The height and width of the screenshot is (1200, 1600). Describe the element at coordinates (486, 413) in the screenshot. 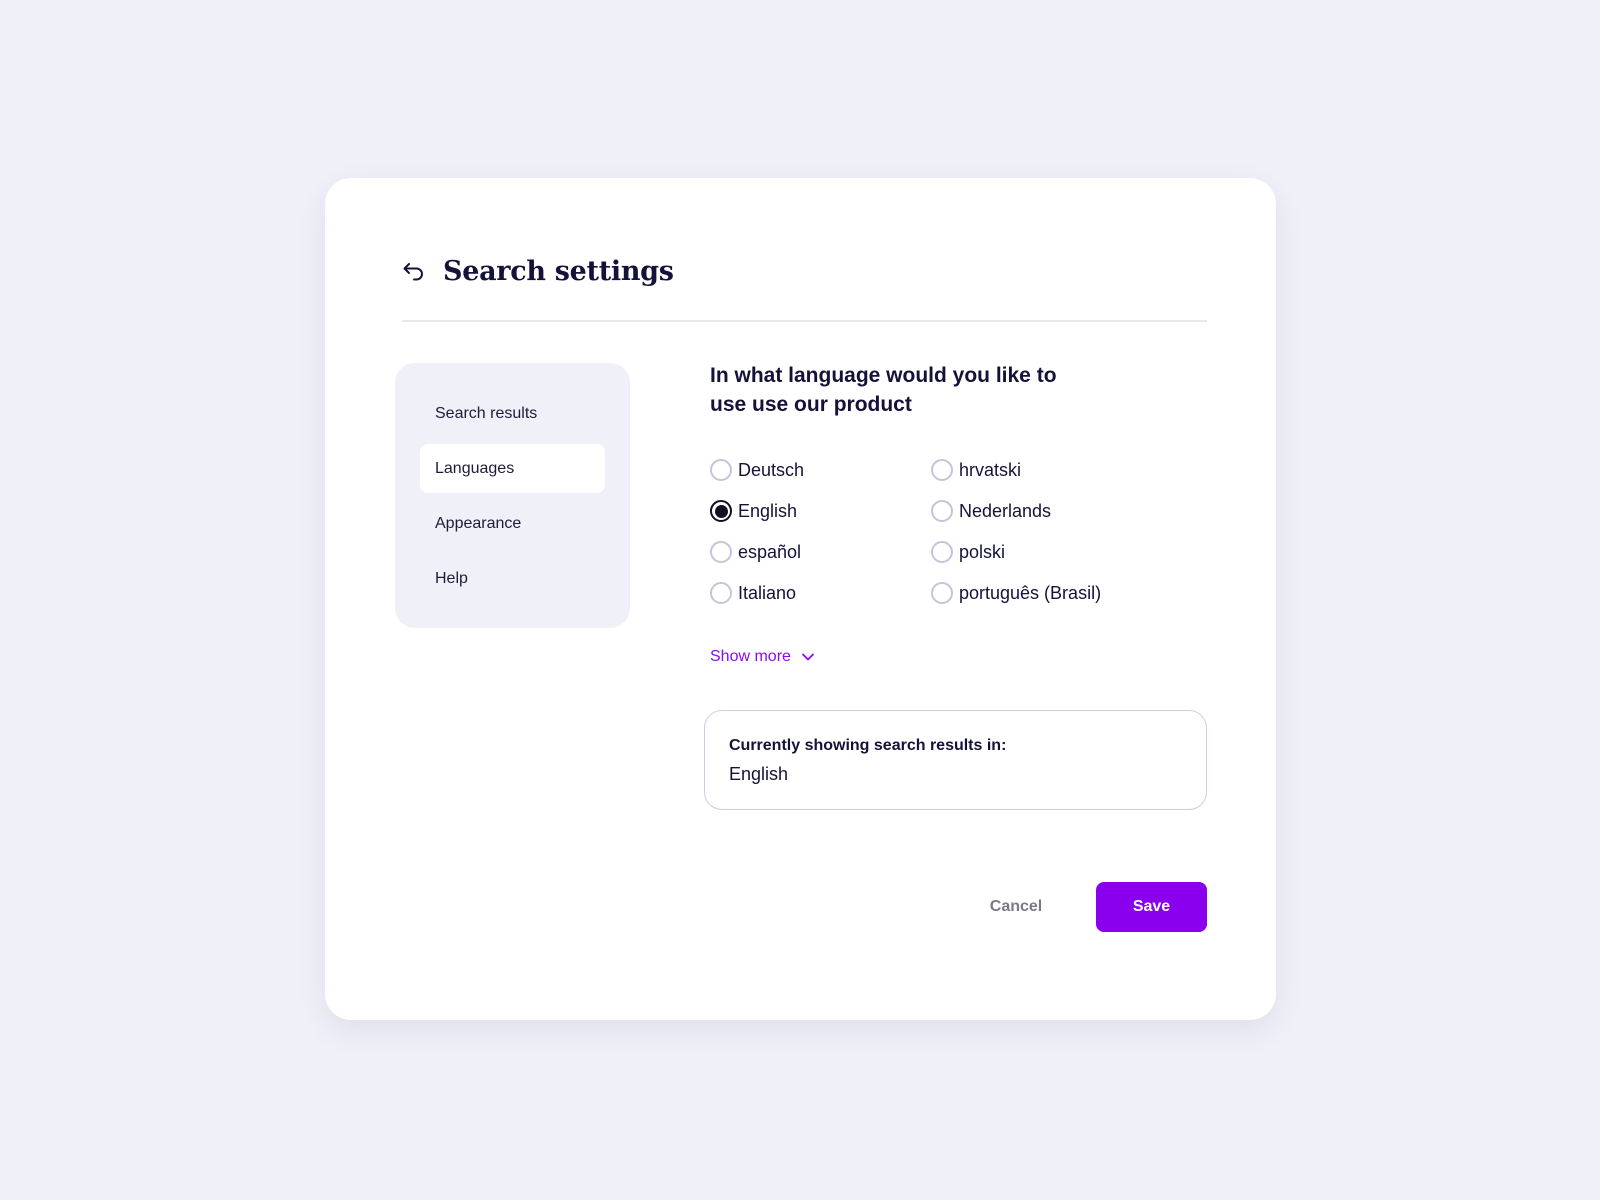

I see `sidebar-item-label: Search results` at that location.